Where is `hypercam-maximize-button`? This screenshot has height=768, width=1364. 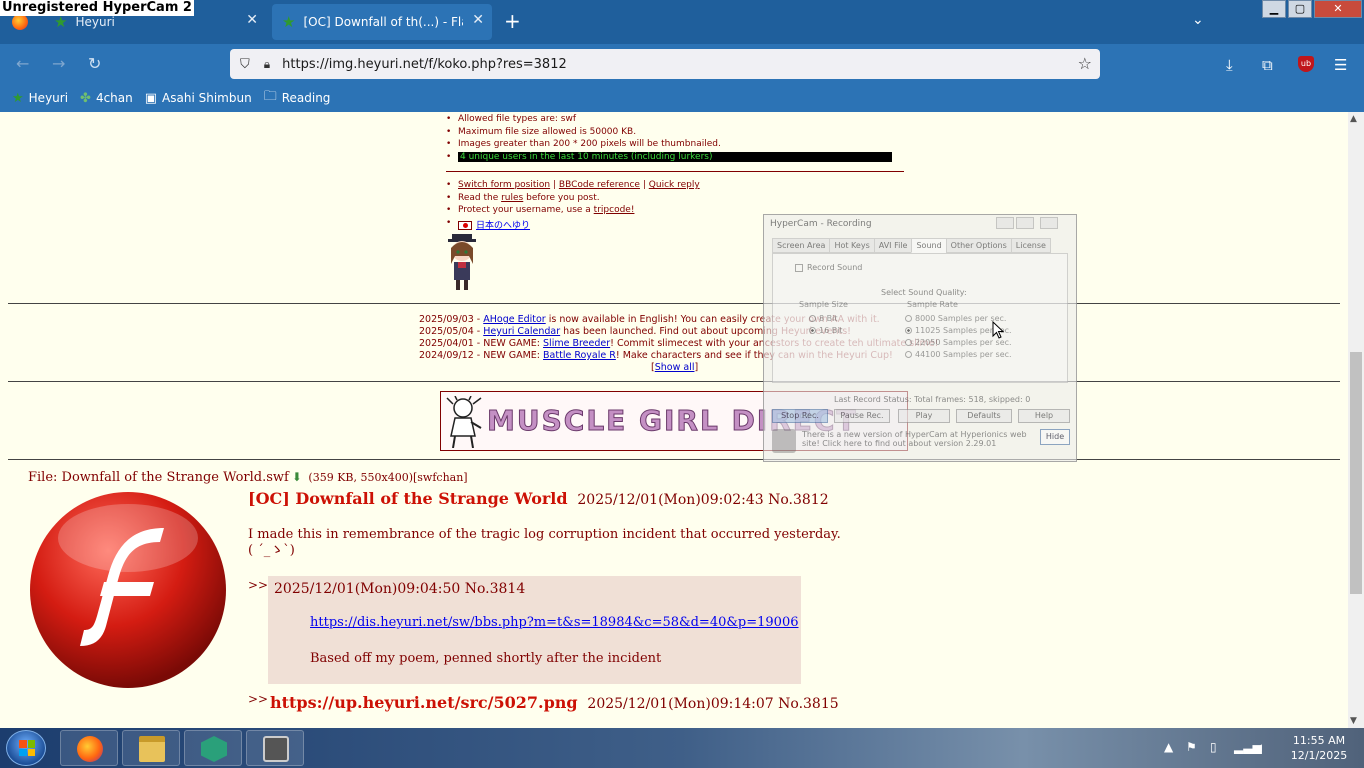 hypercam-maximize-button is located at coordinates (1025, 223).